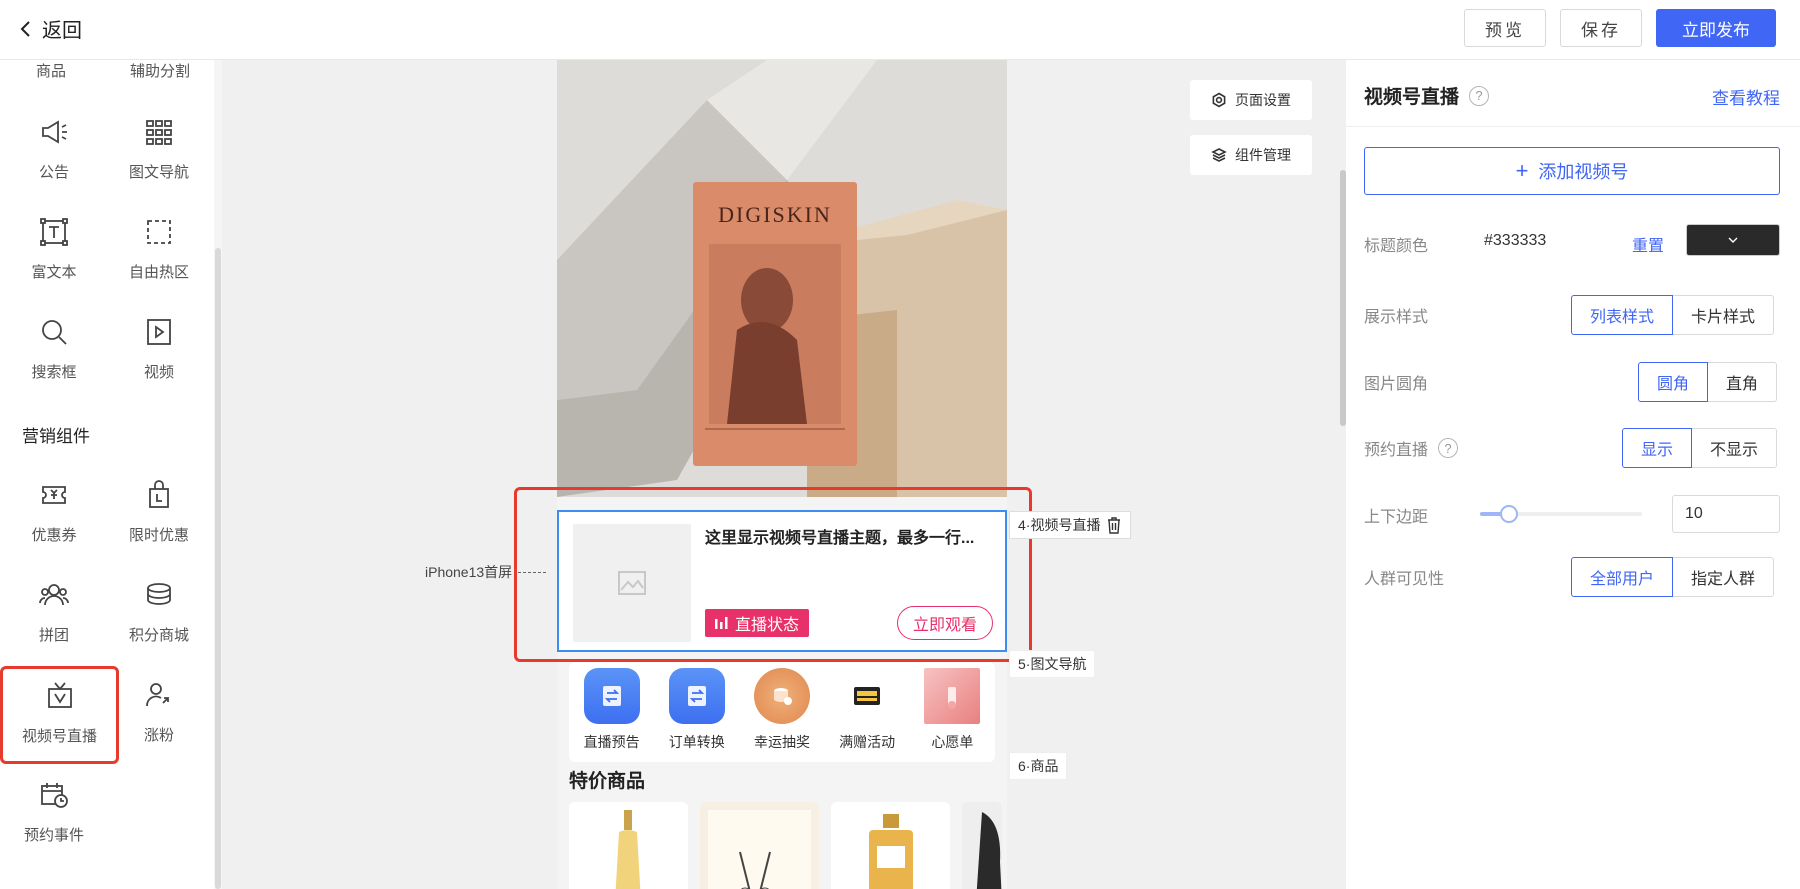 Image resolution: width=1800 pixels, height=889 pixels. What do you see at coordinates (54, 253) in the screenshot?
I see `sidebar-item-rich-text: 富文本` at bounding box center [54, 253].